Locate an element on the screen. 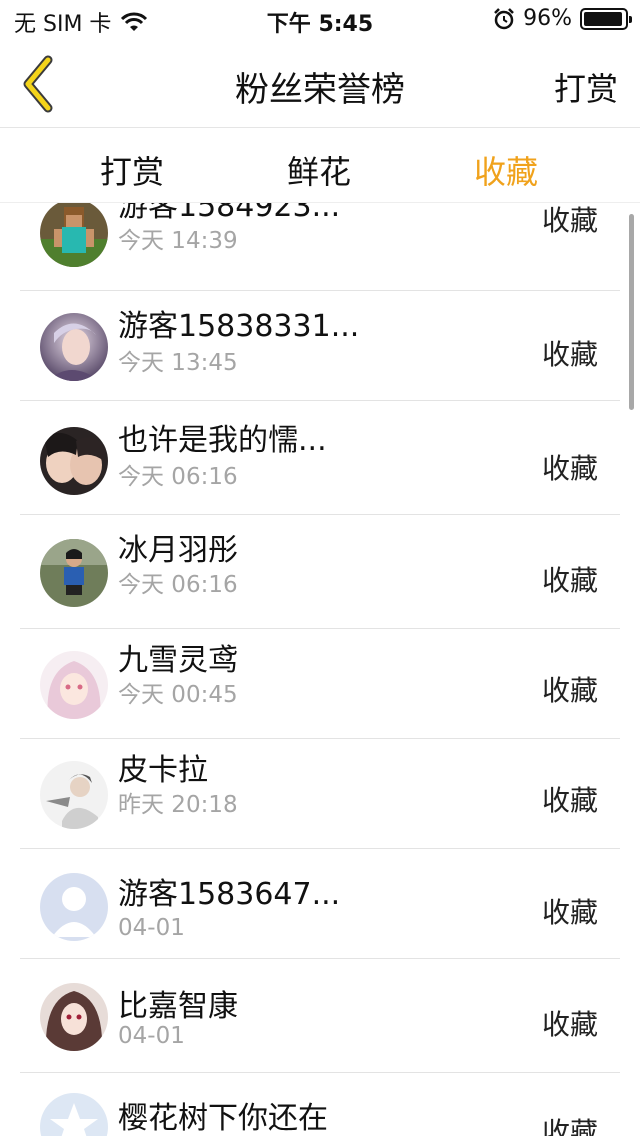 The image size is (640, 1136). user-name: 比嘉智康 is located at coordinates (178, 1006).